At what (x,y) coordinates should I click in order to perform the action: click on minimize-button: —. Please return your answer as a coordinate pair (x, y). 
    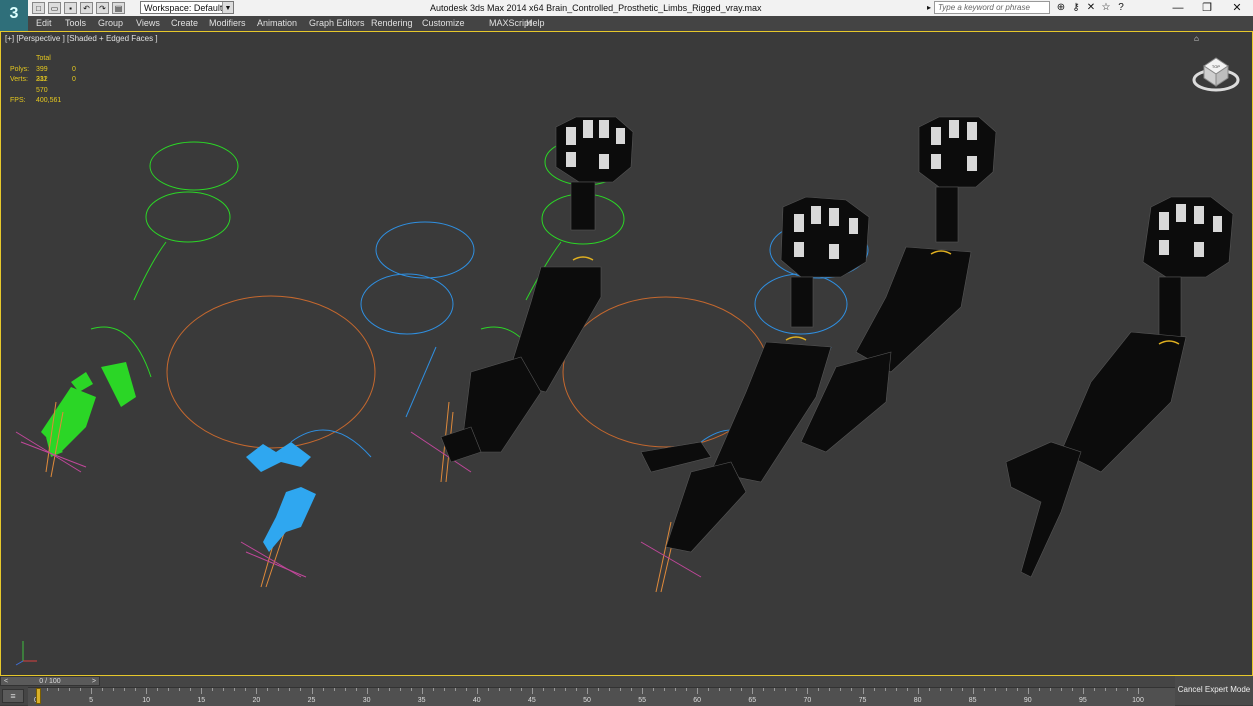
    Looking at the image, I should click on (1178, 8).